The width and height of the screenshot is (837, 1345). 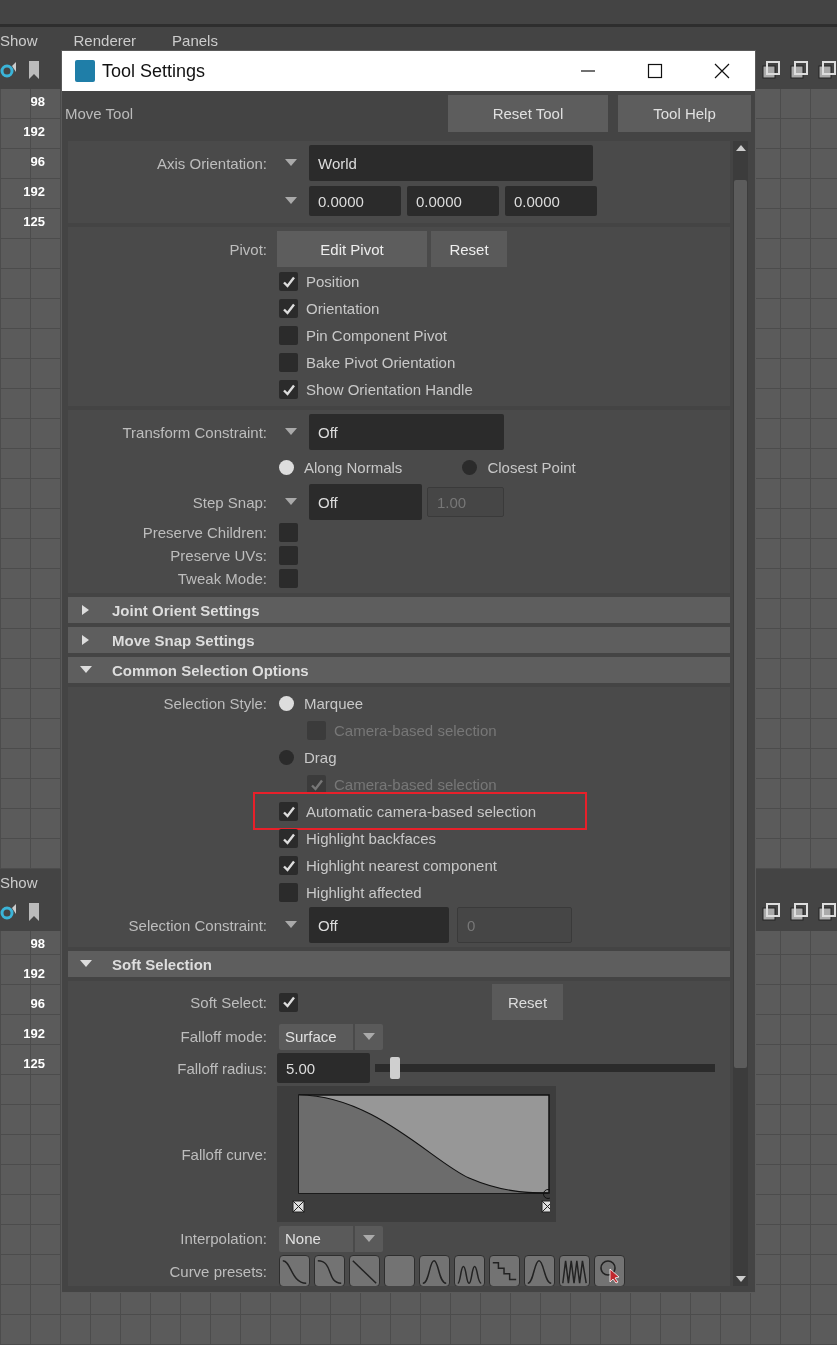 What do you see at coordinates (740, 1279) in the screenshot?
I see `scroll-down-icon` at bounding box center [740, 1279].